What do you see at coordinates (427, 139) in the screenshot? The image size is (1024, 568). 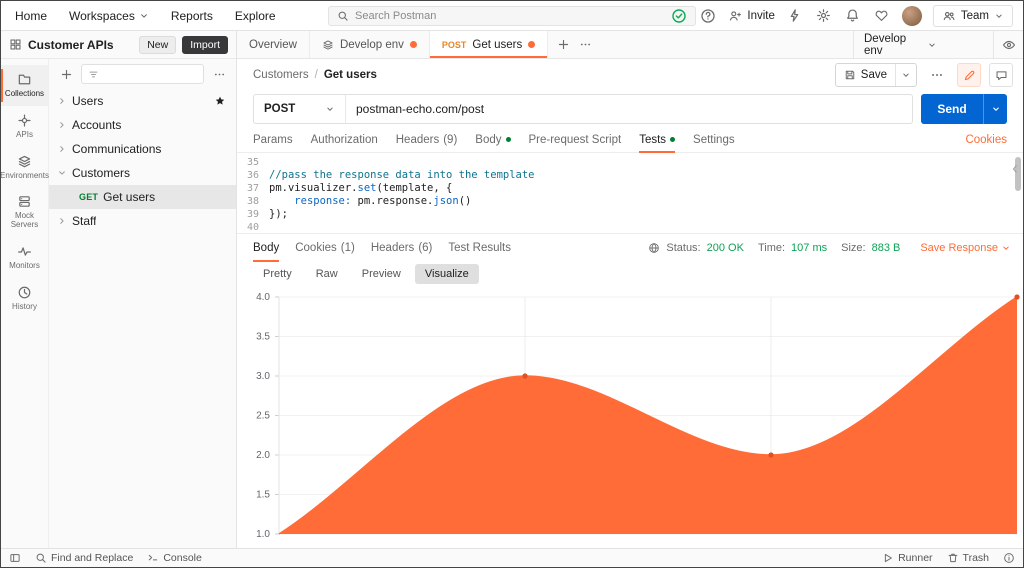 I see `request-tab-headers: Headers (9)` at bounding box center [427, 139].